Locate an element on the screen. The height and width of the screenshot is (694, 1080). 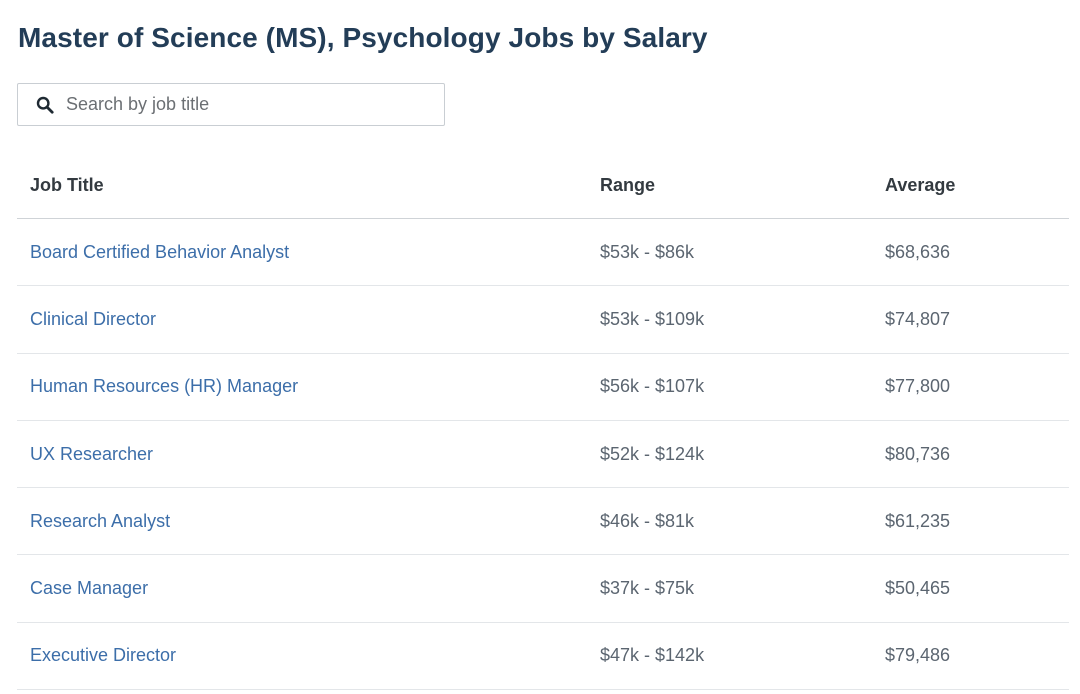
salary-range: $53k - $86k is located at coordinates (647, 251).